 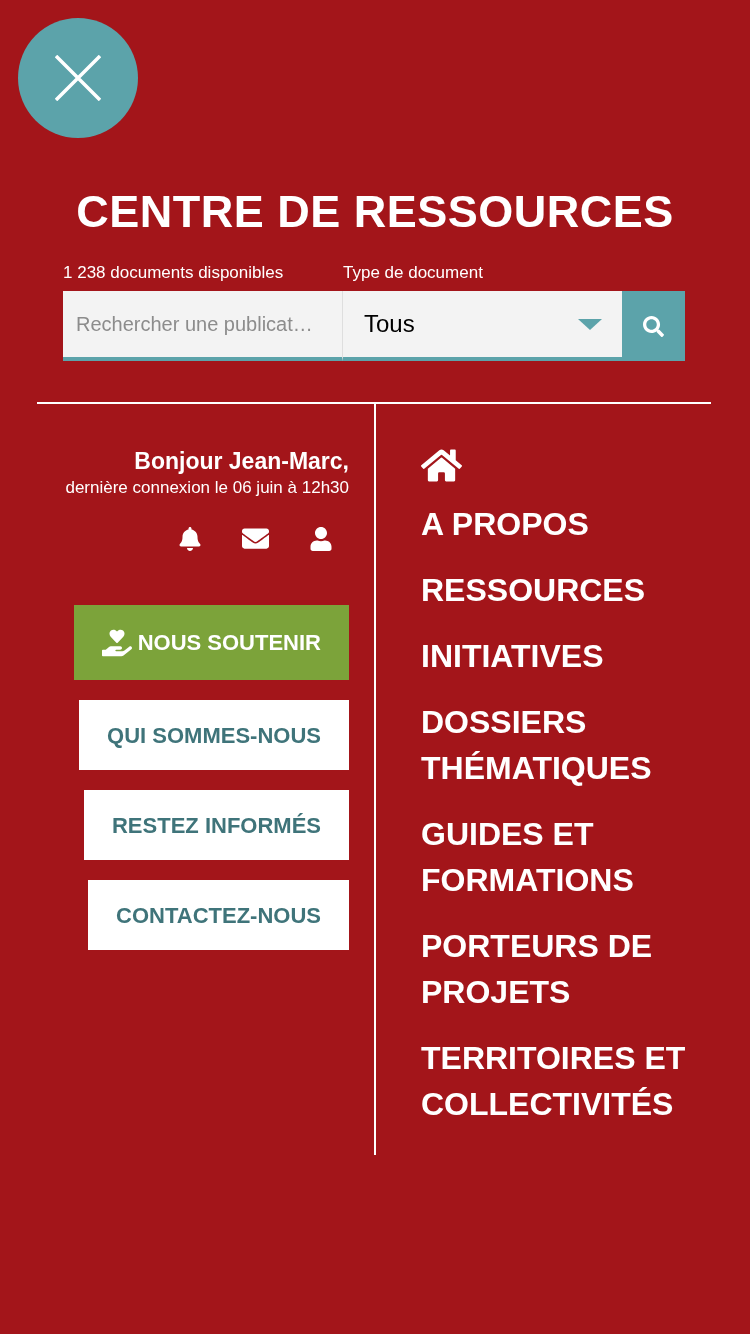 I want to click on page-title: CENTRE DE RESSOURCES, so click(x=375, y=212).